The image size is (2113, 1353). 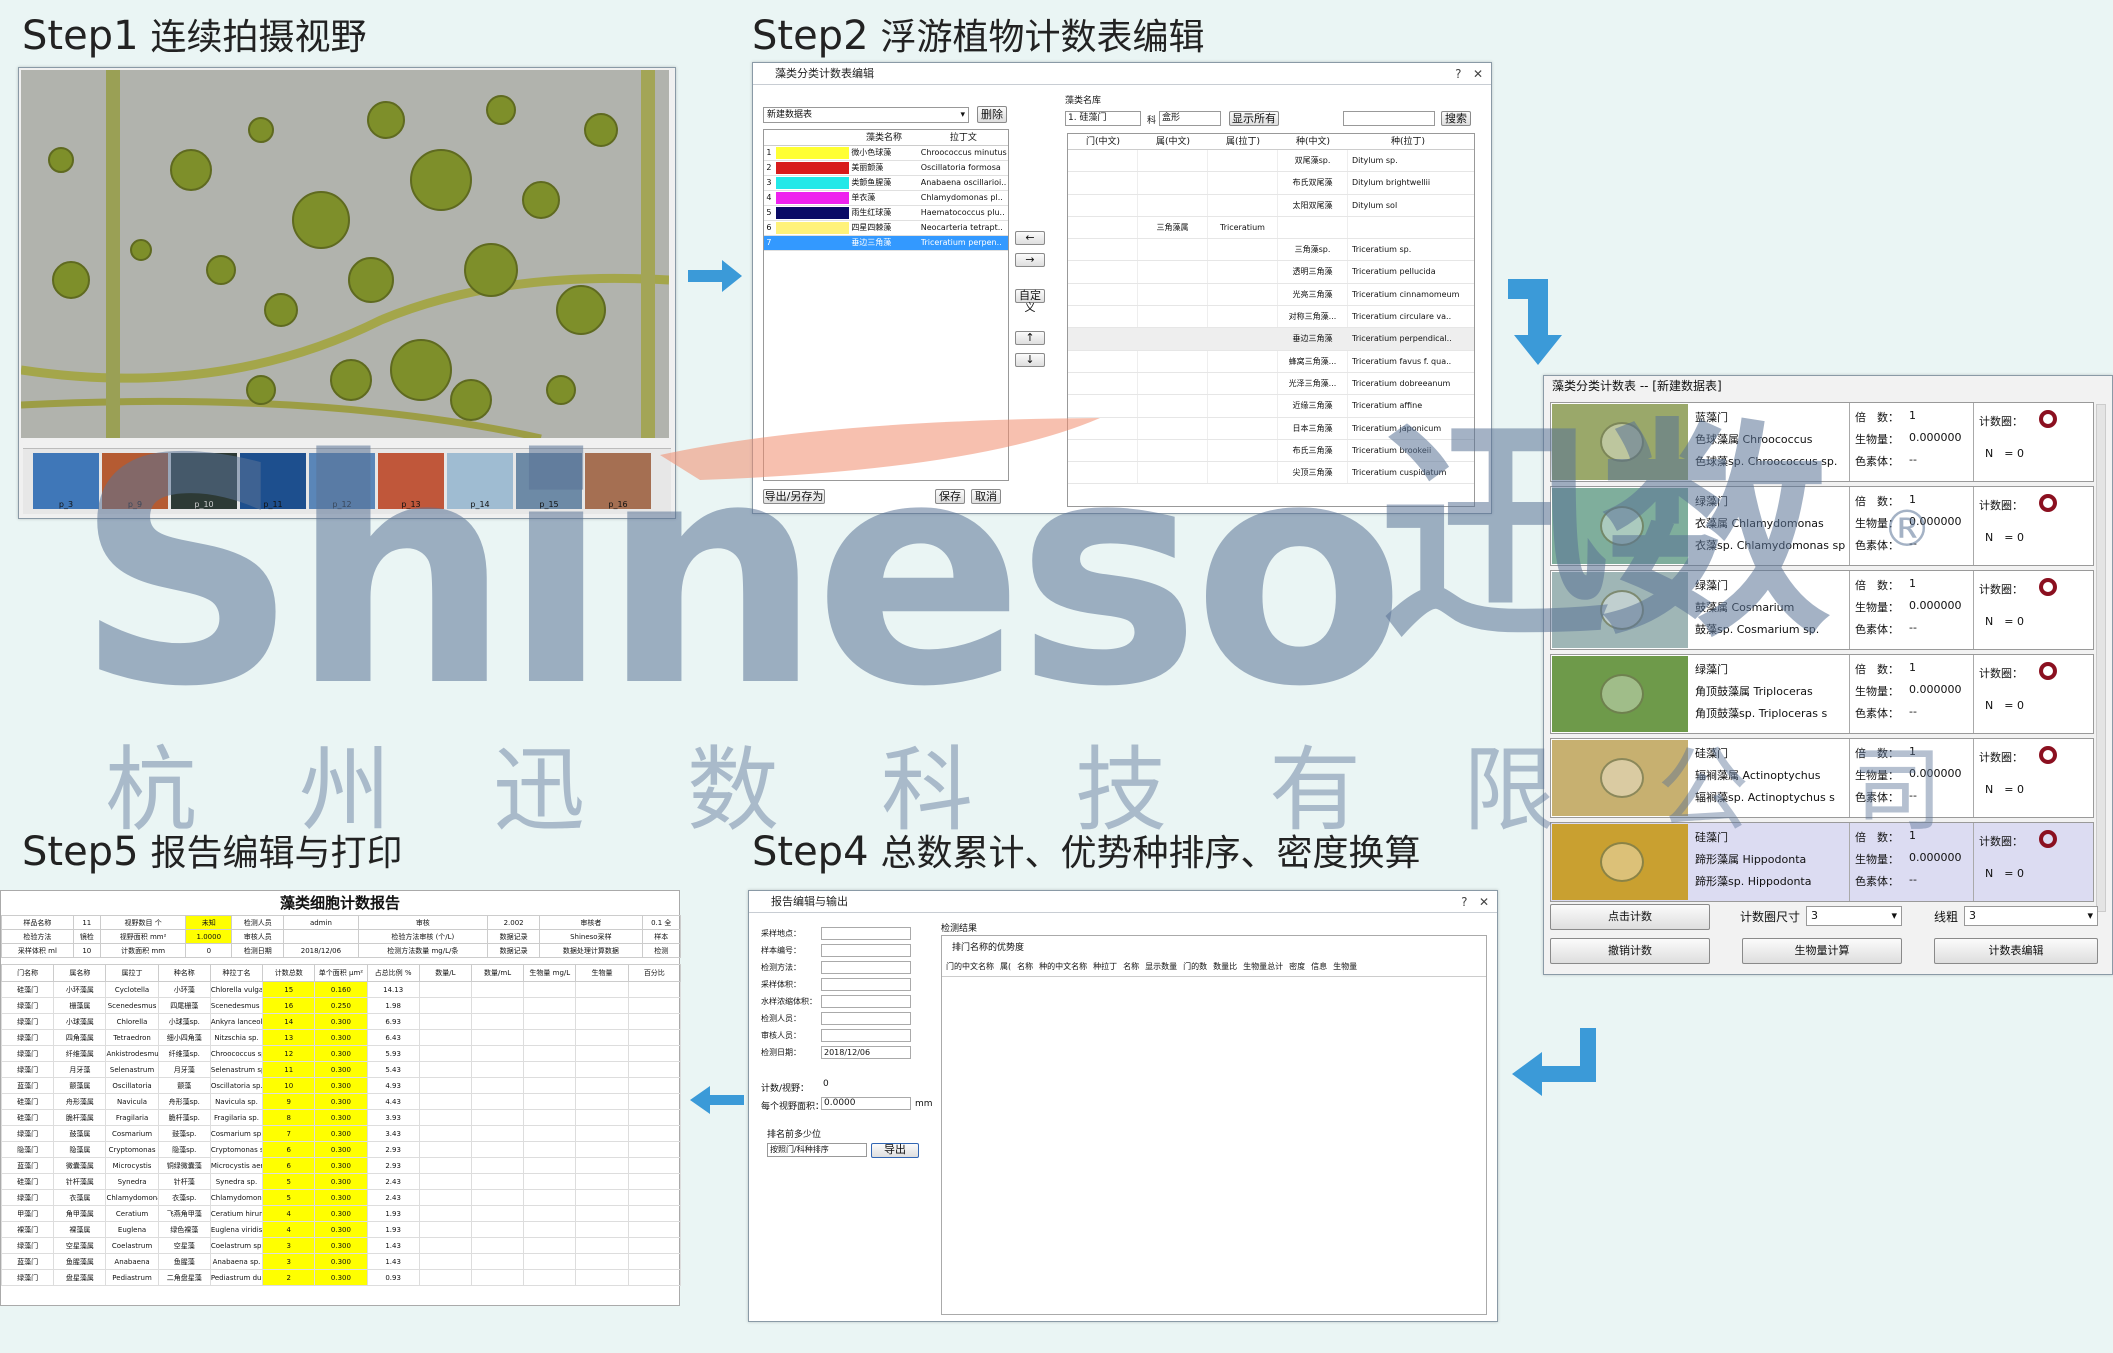 What do you see at coordinates (1630, 951) in the screenshot?
I see `undo-count-button: 撤销计数` at bounding box center [1630, 951].